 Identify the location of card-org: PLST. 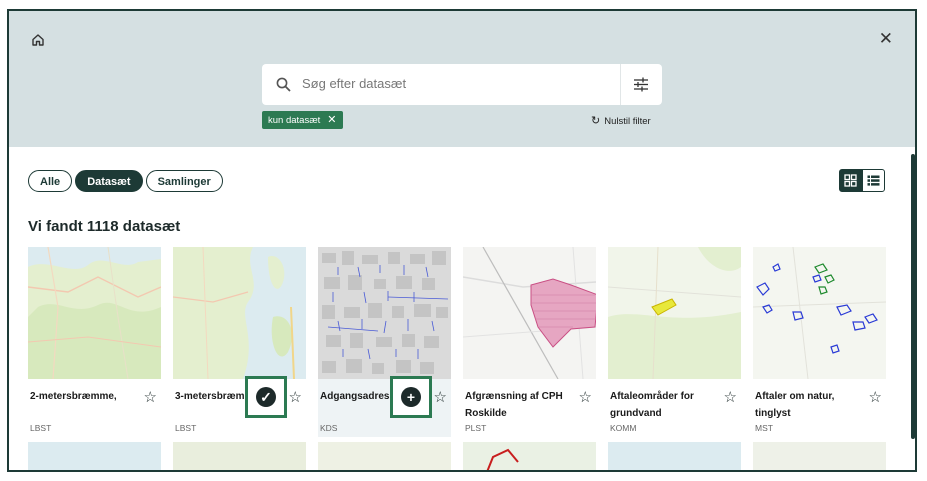
(476, 428).